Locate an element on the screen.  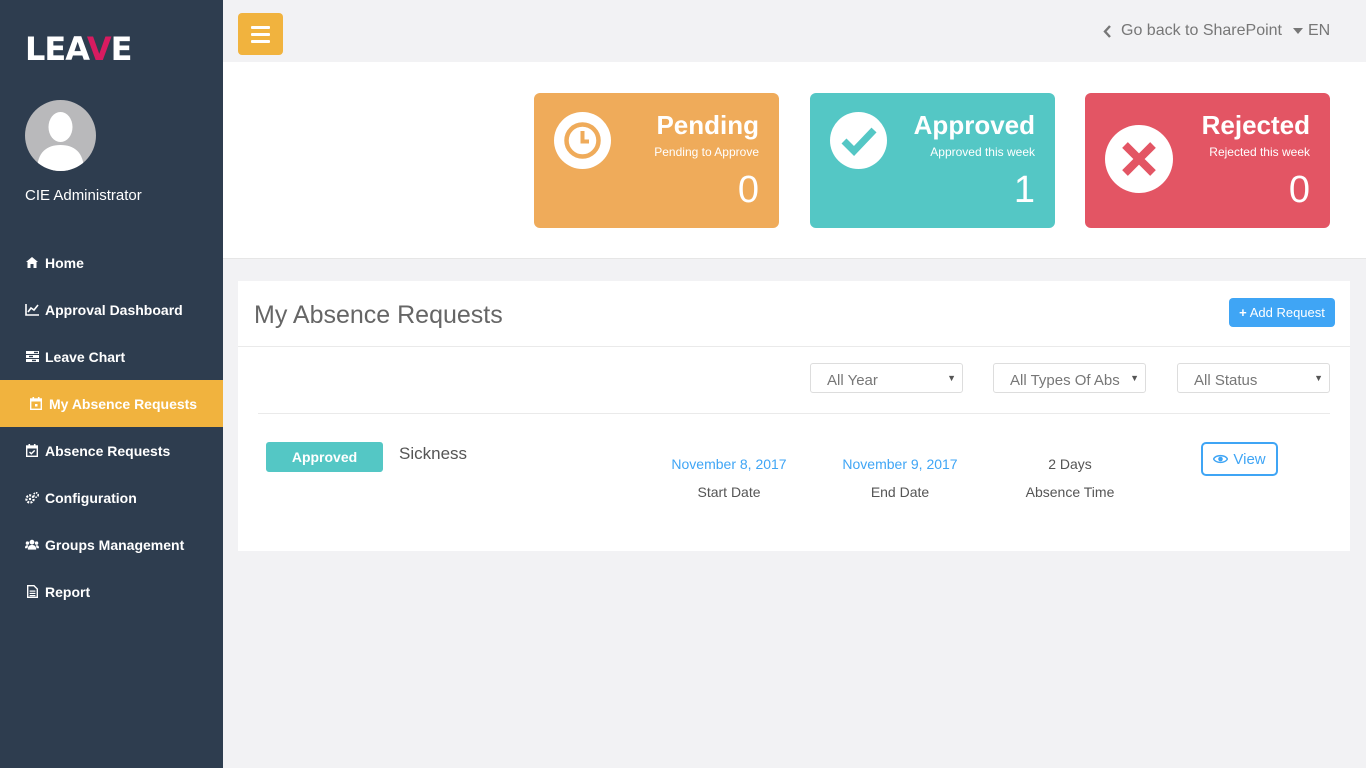
sidebar-item-label: My Absence Requests is located at coordinates (123, 403).